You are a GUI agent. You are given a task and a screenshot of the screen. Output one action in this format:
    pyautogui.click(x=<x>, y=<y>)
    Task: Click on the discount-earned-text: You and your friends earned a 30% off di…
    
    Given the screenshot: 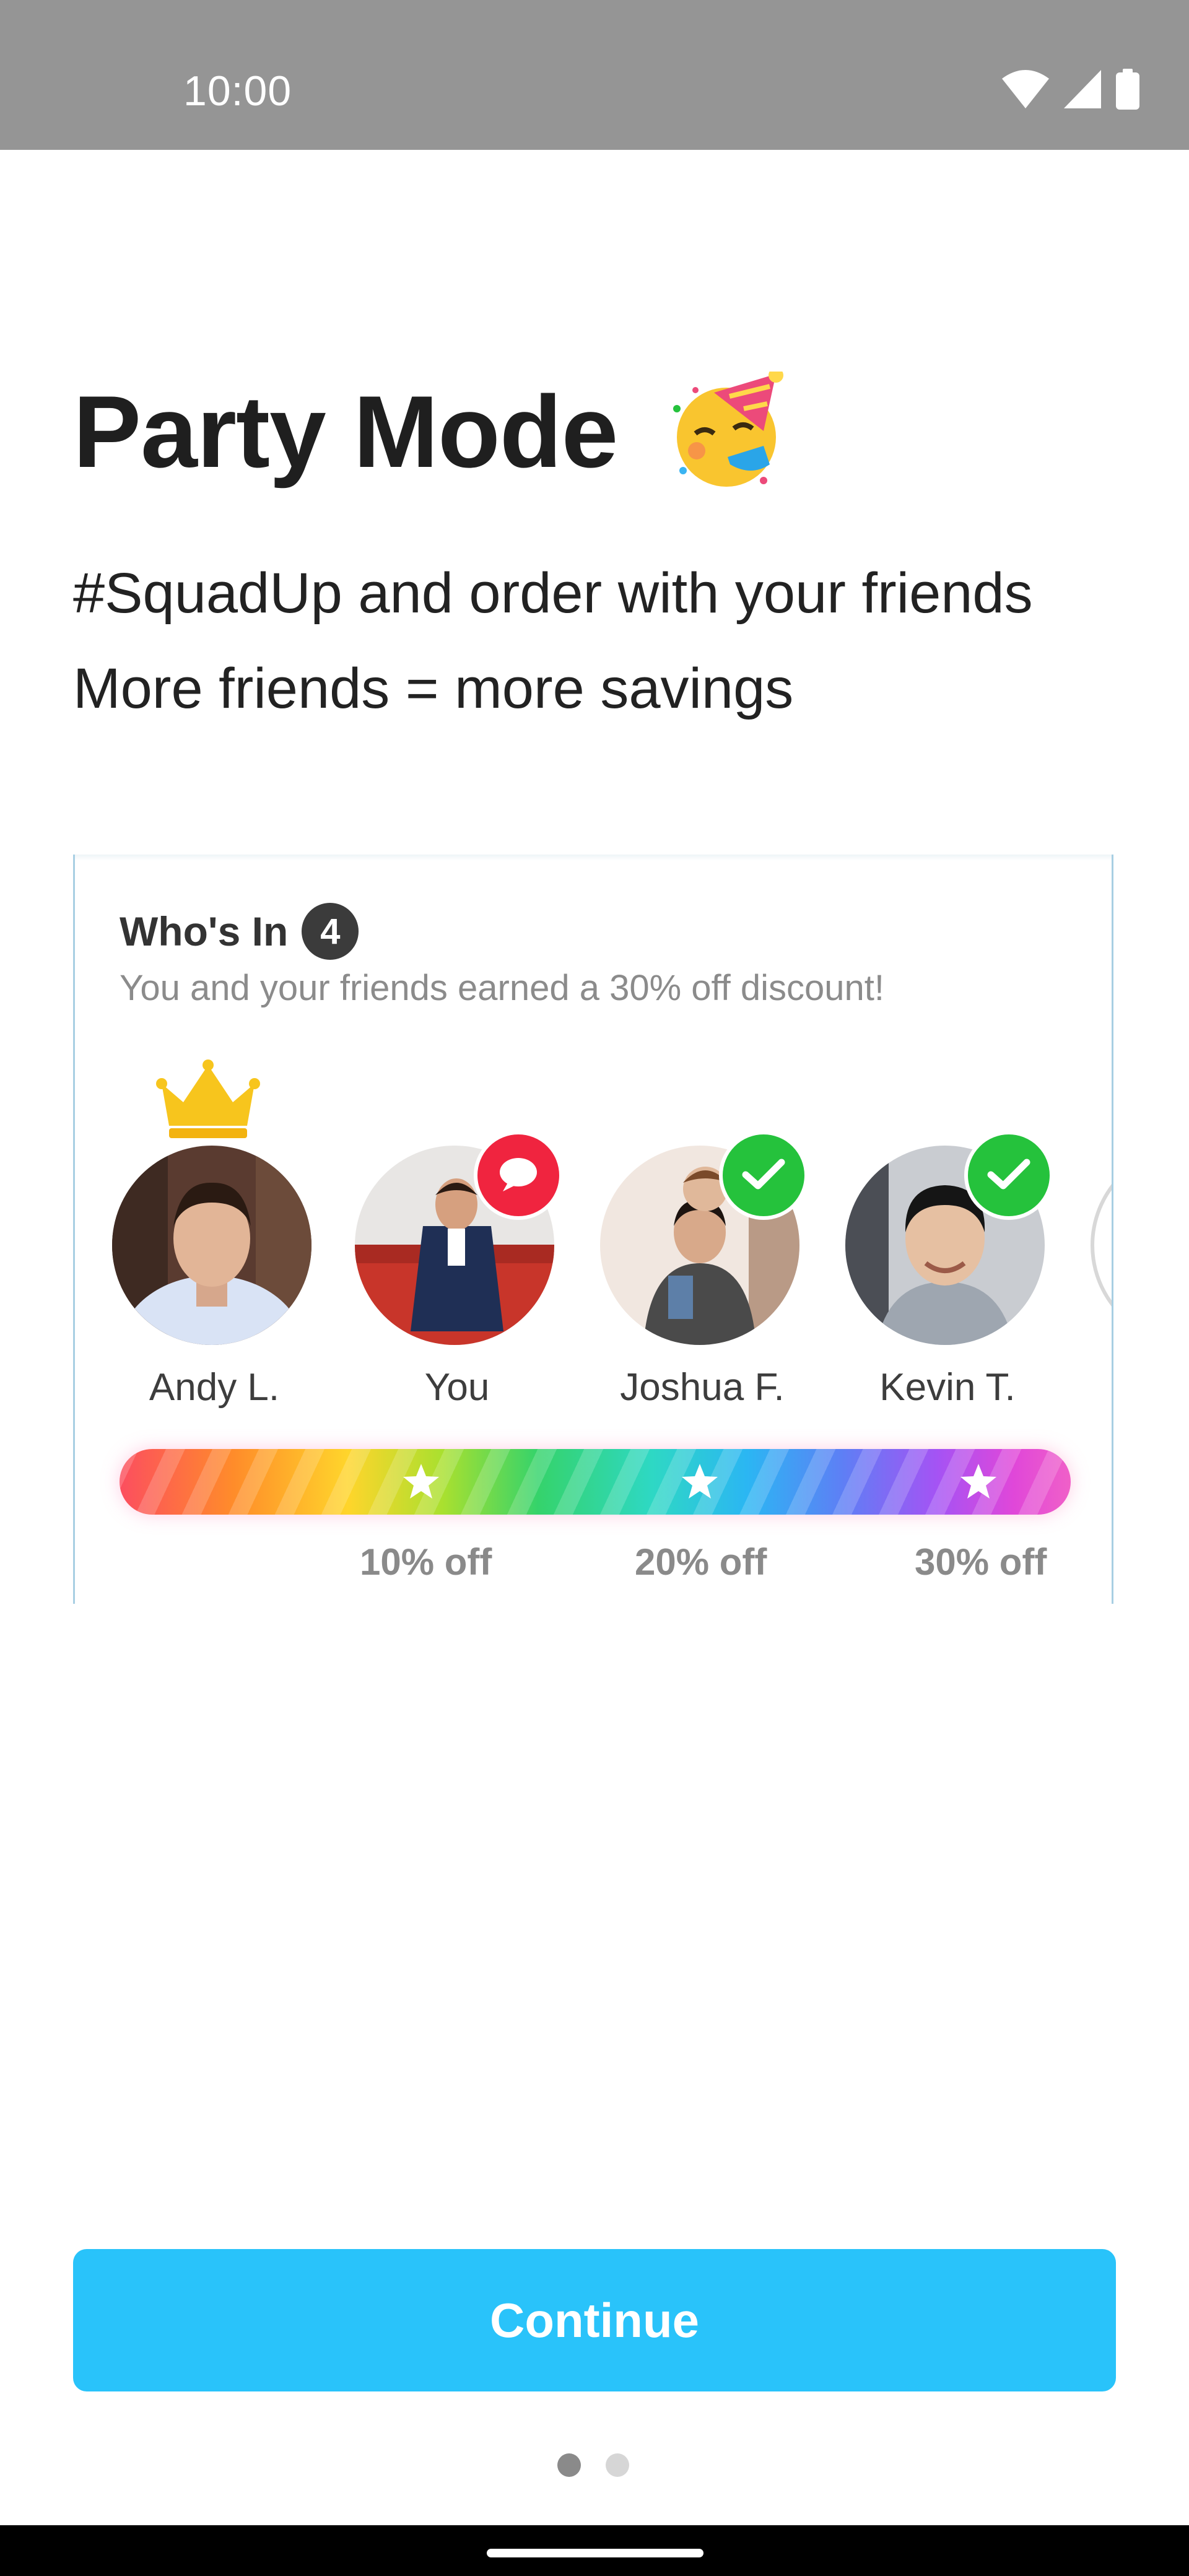 What is the action you would take?
    pyautogui.click(x=502, y=988)
    